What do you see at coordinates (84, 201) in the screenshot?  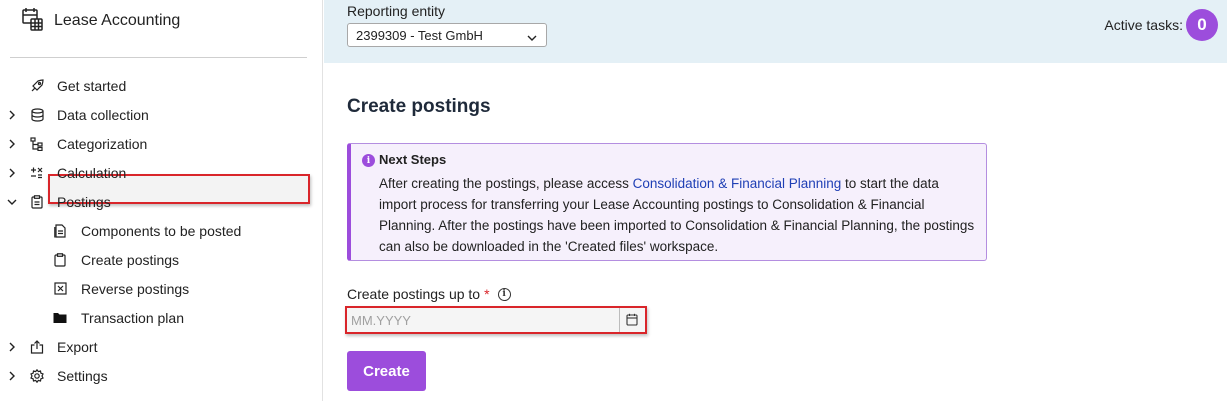 I see `sidebar-item-label: Postings` at bounding box center [84, 201].